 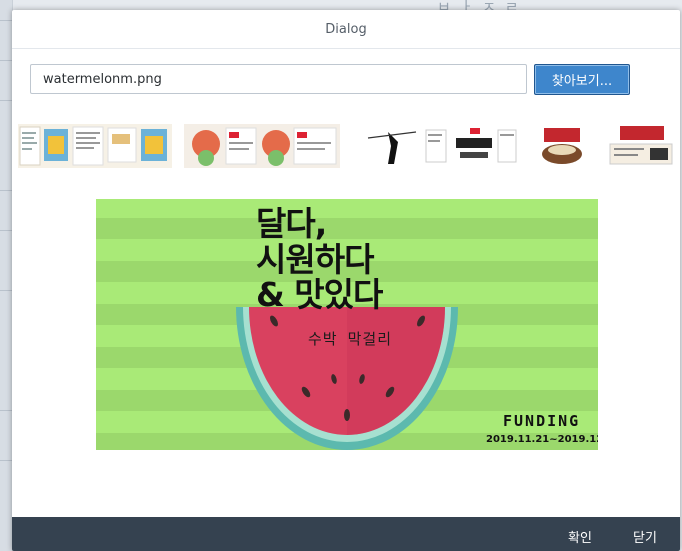 What do you see at coordinates (645, 536) in the screenshot?
I see `close-button: 닫기` at bounding box center [645, 536].